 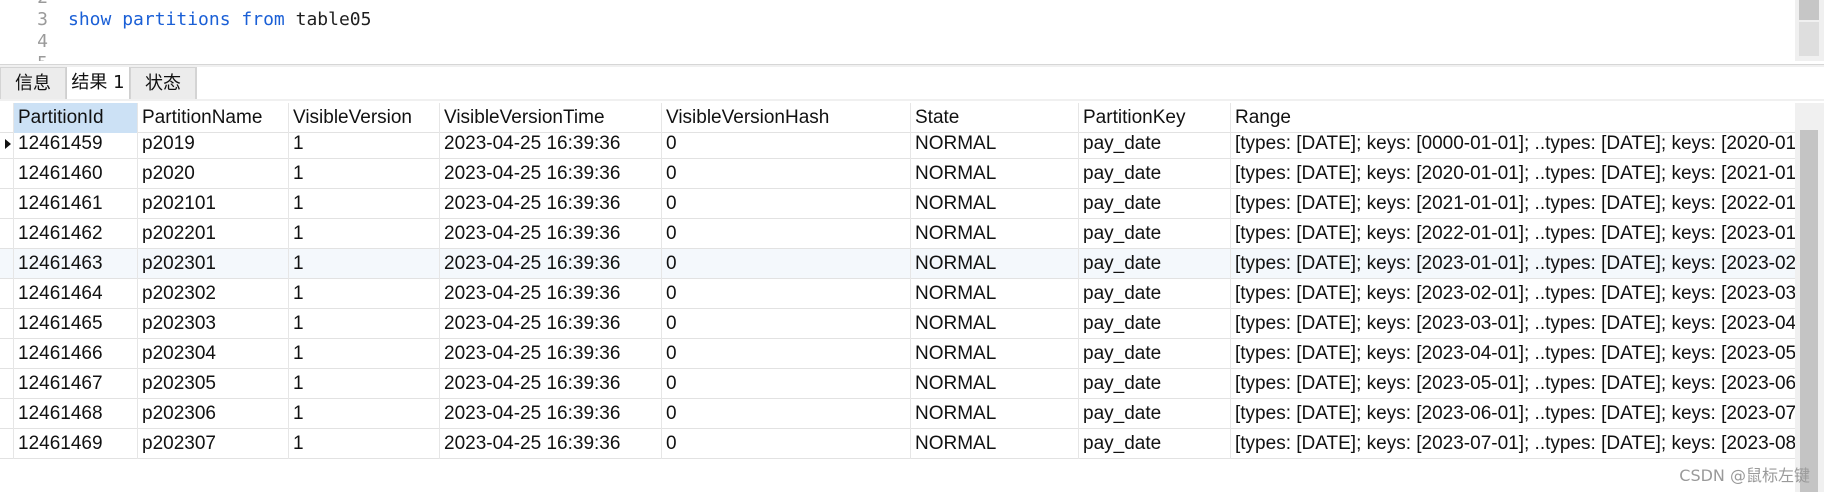 What do you see at coordinates (213, 384) in the screenshot?
I see `cell-partition-name: p202305` at bounding box center [213, 384].